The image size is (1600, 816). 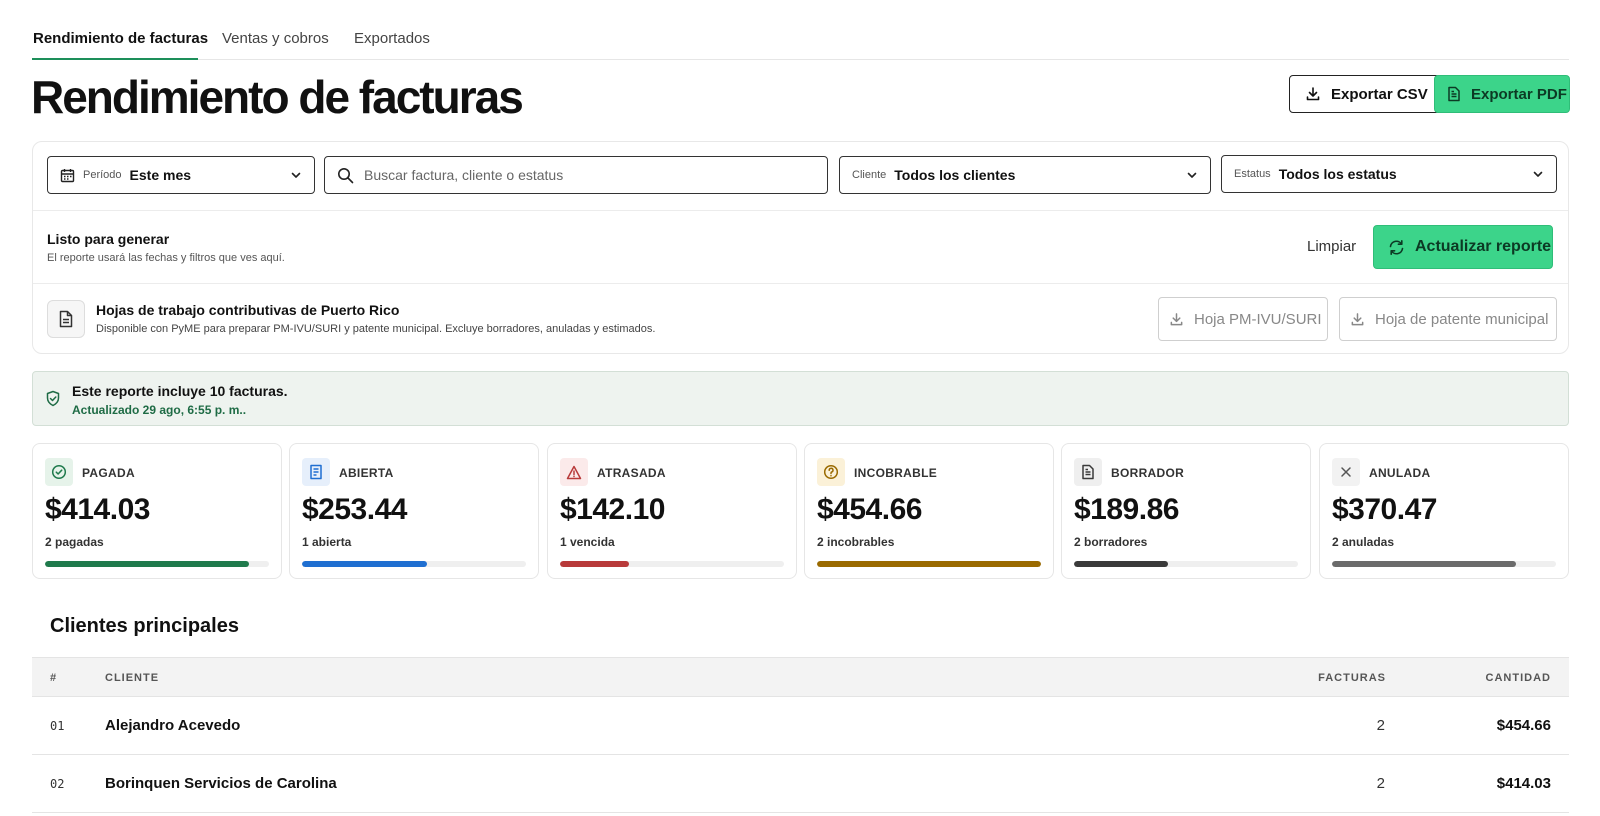 I want to click on status-card-anulada: ANULADA $370.47 2 anuladas, so click(x=1444, y=511).